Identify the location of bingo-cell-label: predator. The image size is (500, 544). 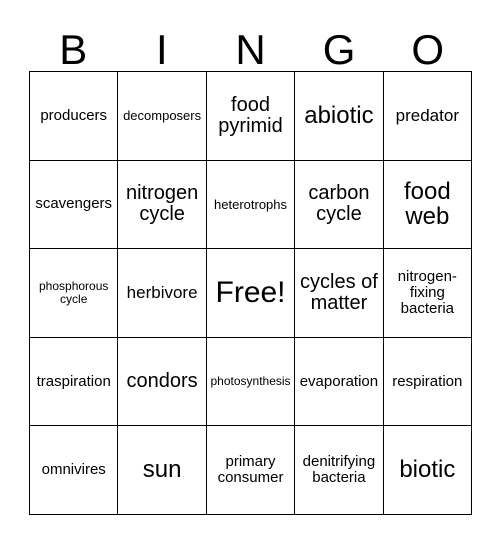
(427, 115).